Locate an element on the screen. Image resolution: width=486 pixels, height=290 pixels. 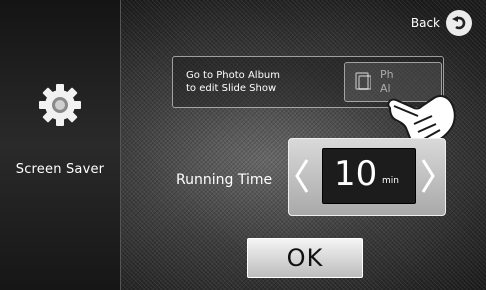
increase-time-button is located at coordinates (428, 176).